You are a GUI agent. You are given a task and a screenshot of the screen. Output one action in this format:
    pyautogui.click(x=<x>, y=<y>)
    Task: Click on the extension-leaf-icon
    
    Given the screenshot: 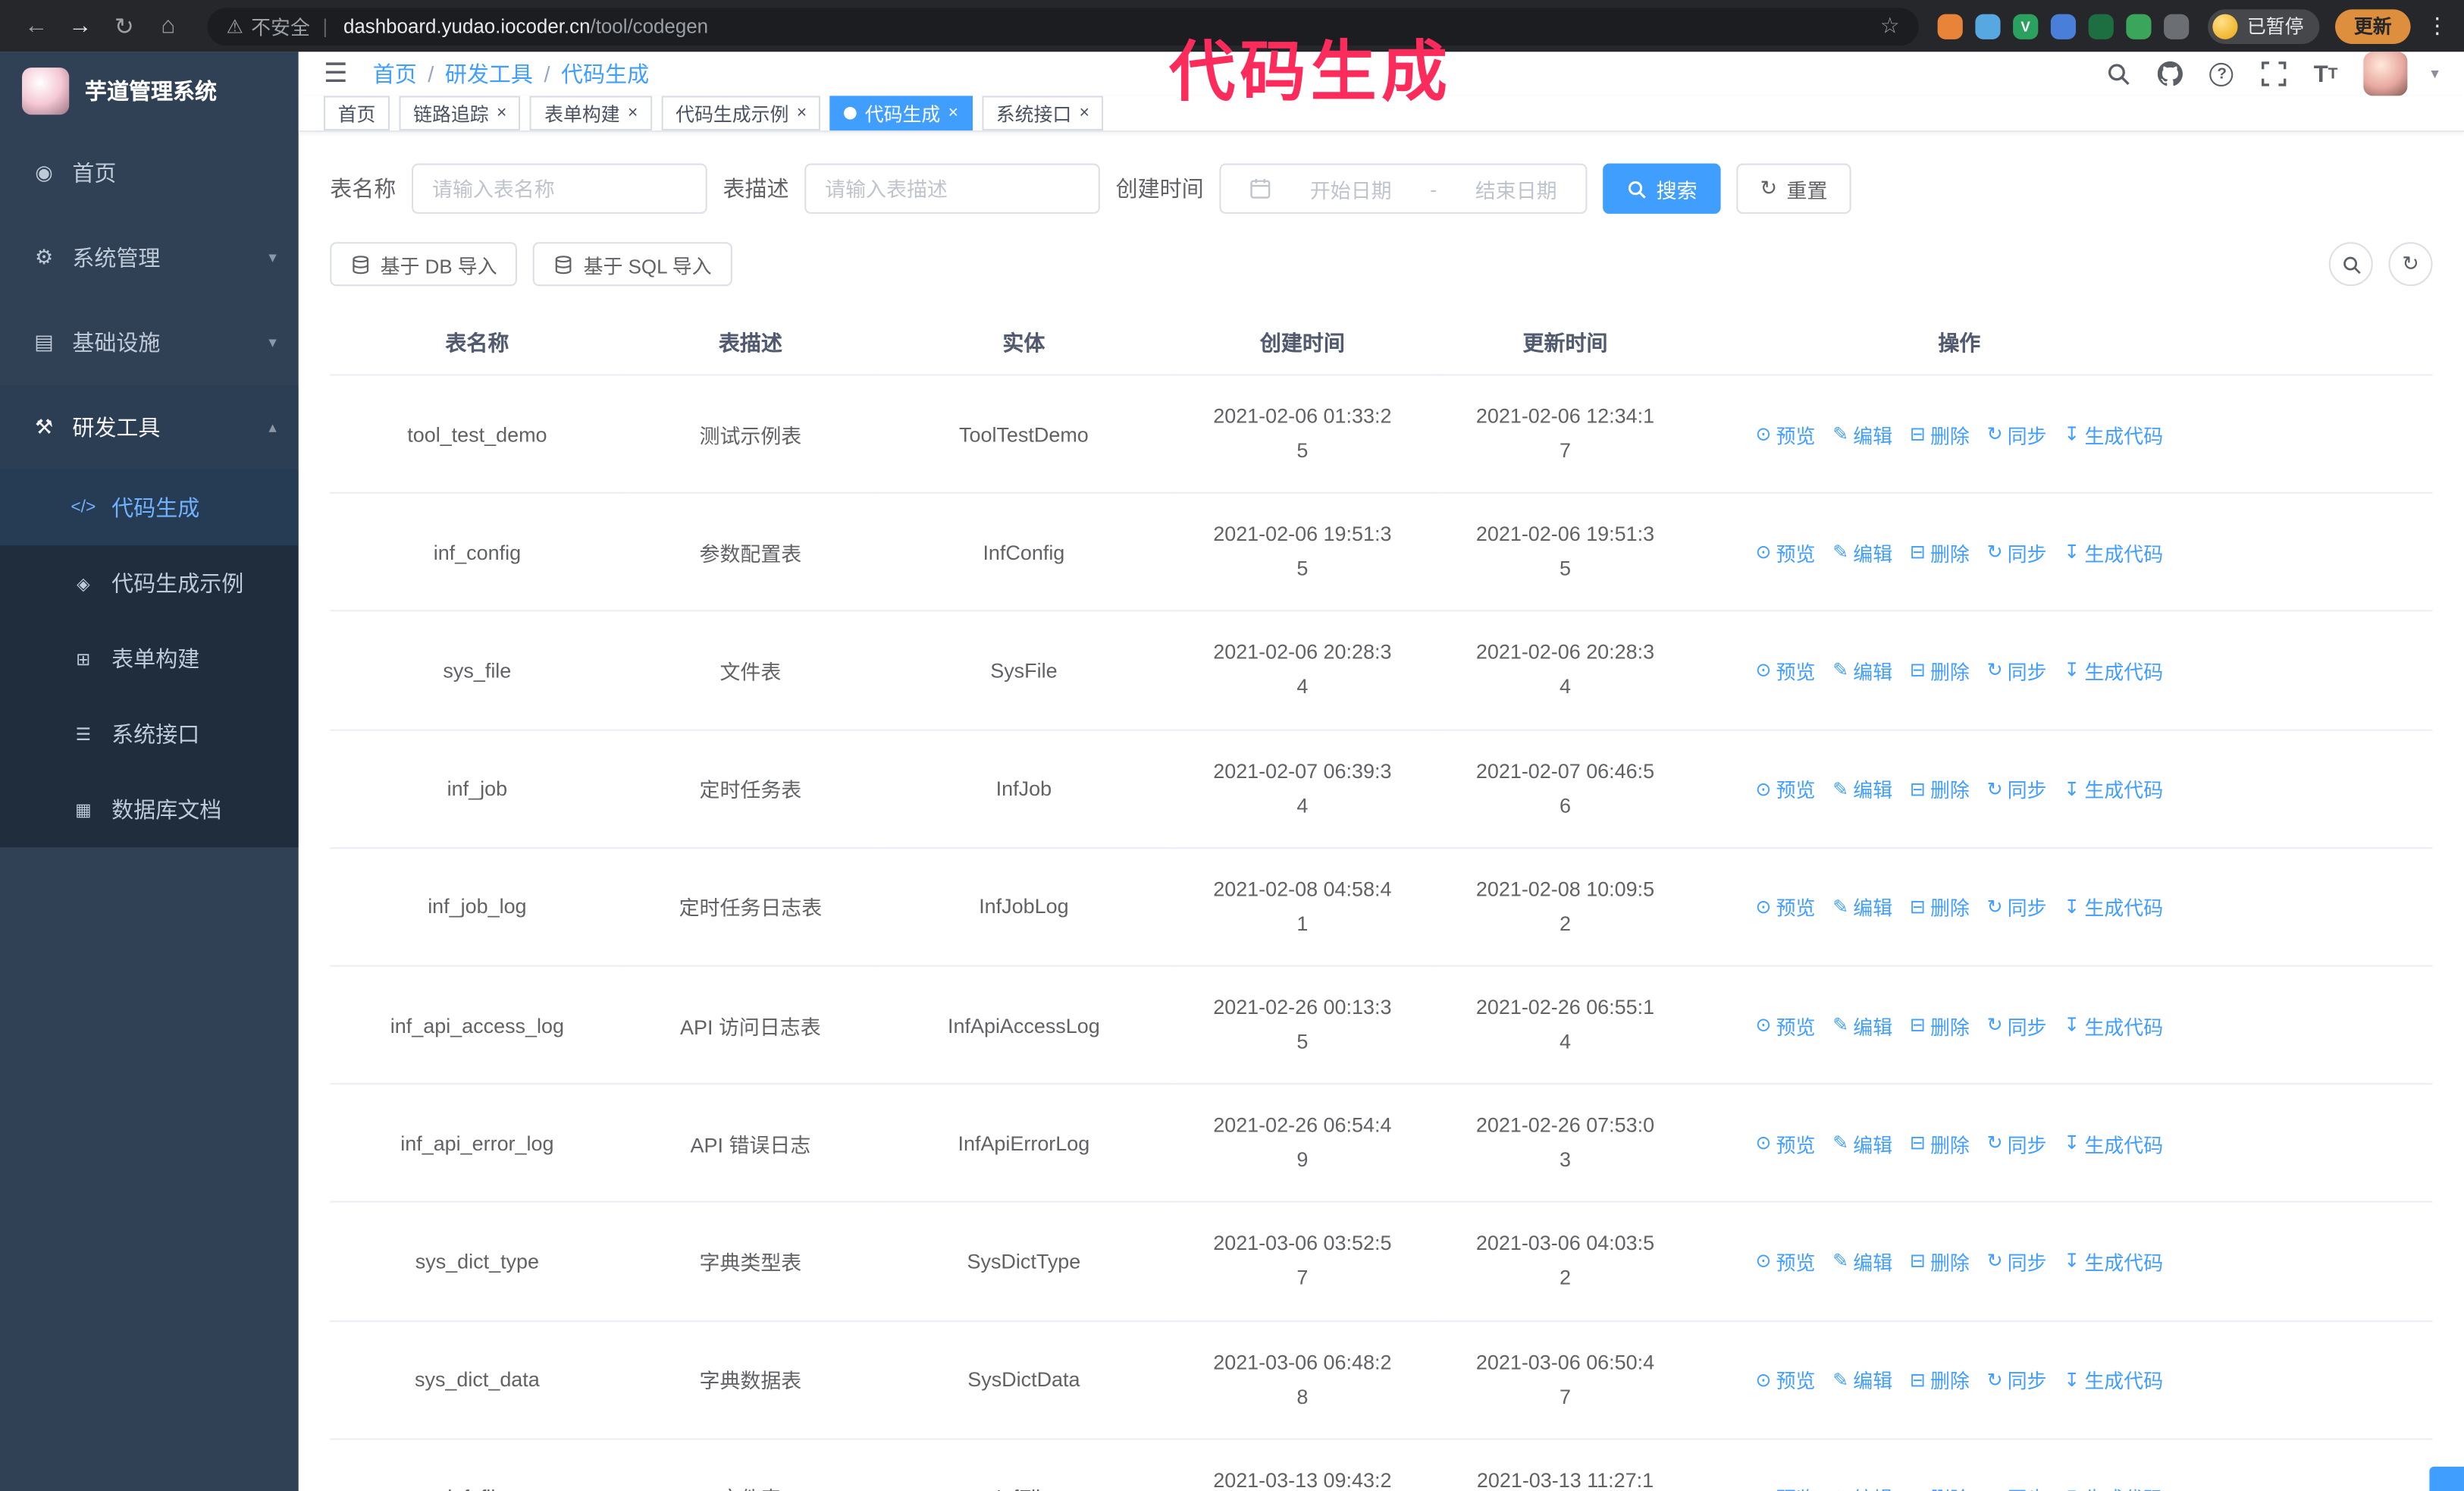 What is the action you would take?
    pyautogui.click(x=2139, y=26)
    